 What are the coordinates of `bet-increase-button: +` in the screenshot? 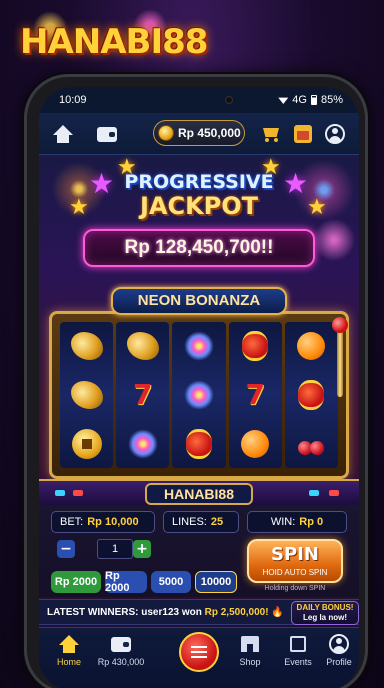 It's located at (142, 549).